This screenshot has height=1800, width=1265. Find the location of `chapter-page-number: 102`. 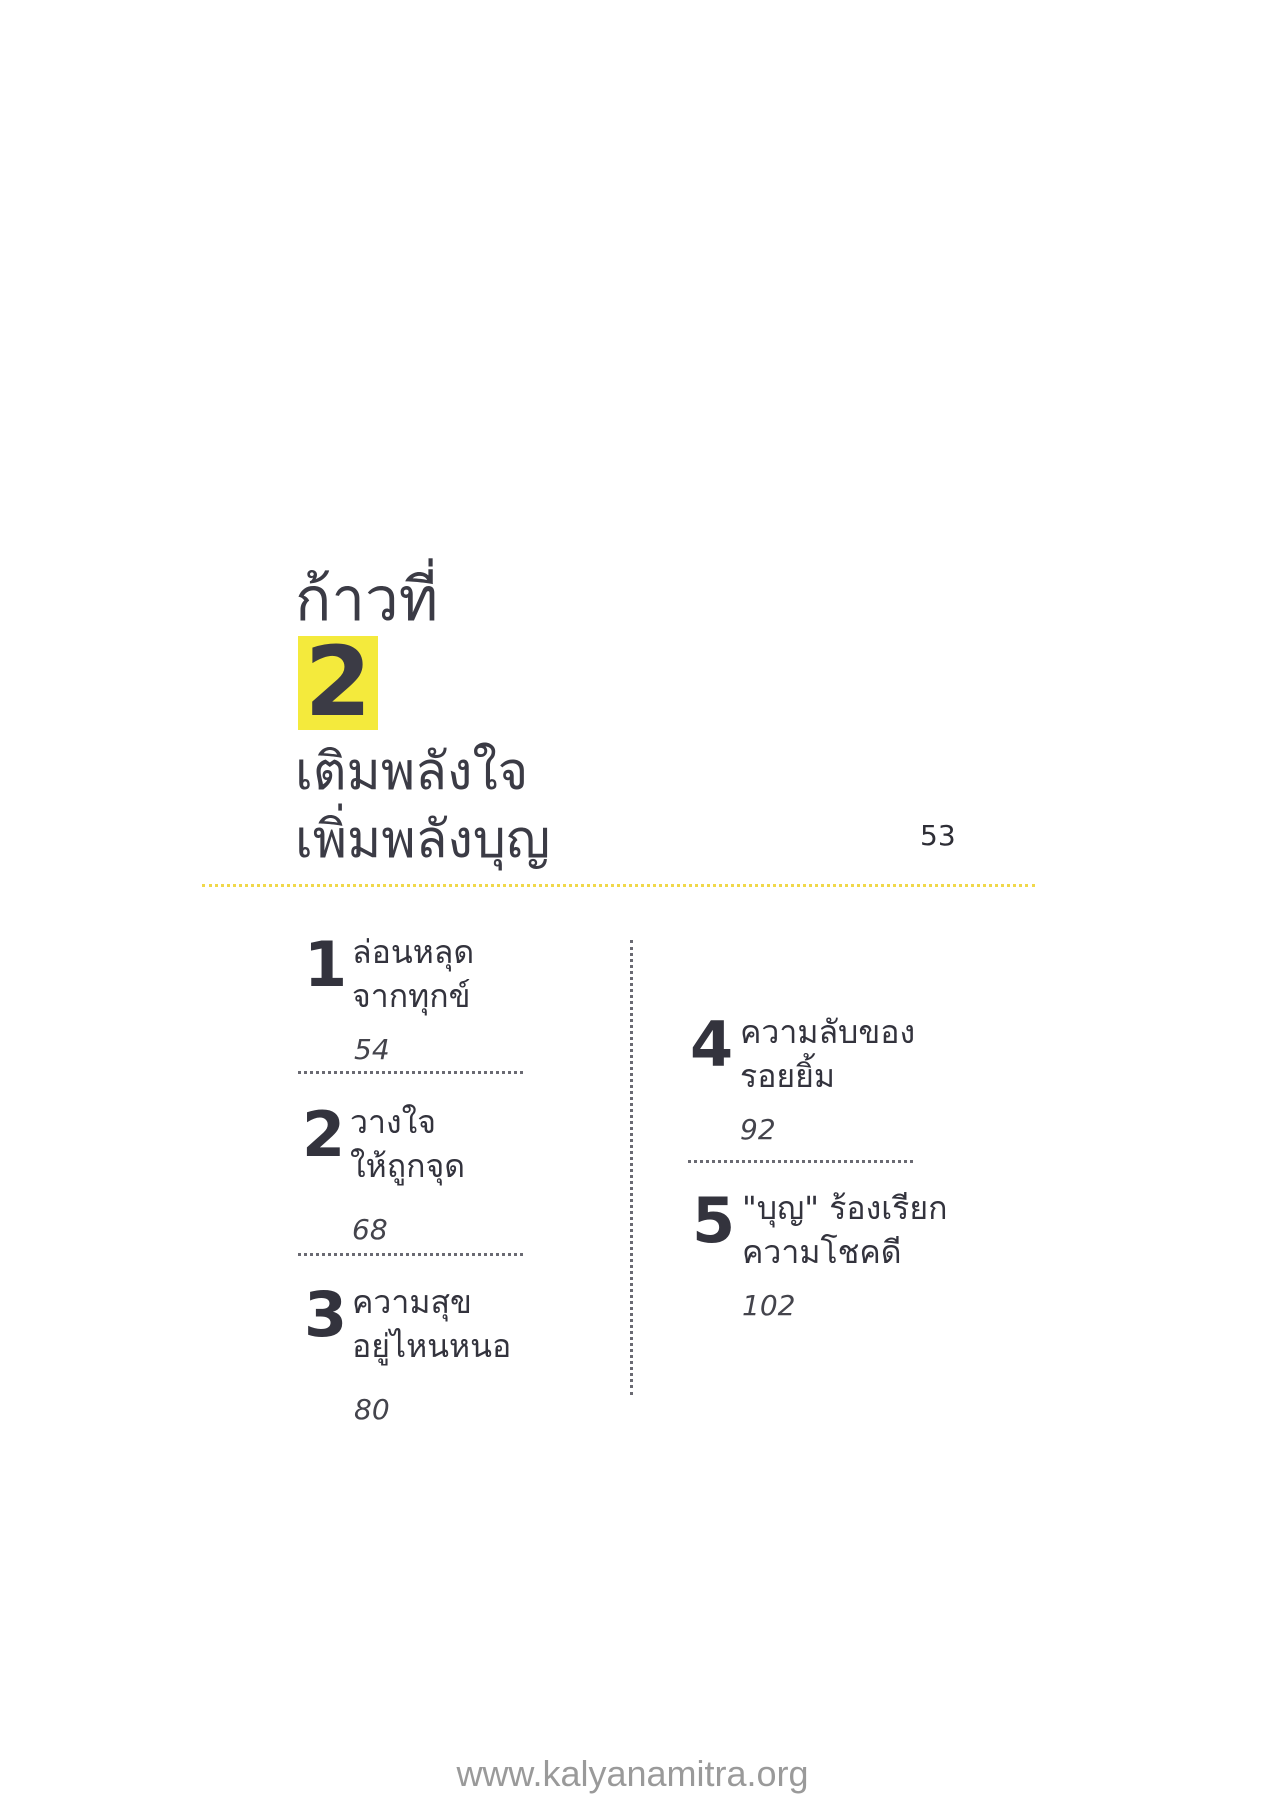

chapter-page-number: 102 is located at coordinates (769, 1305).